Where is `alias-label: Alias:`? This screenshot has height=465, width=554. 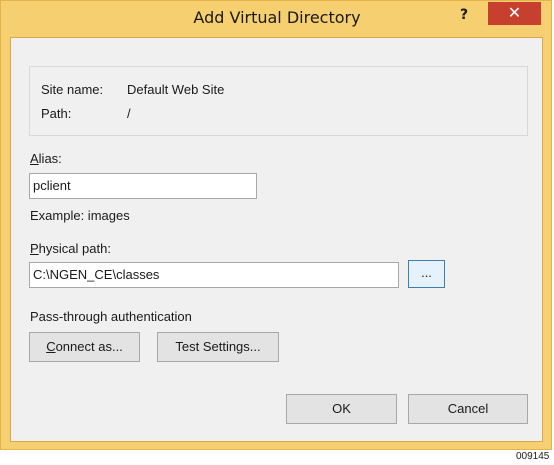 alias-label: Alias: is located at coordinates (46, 158).